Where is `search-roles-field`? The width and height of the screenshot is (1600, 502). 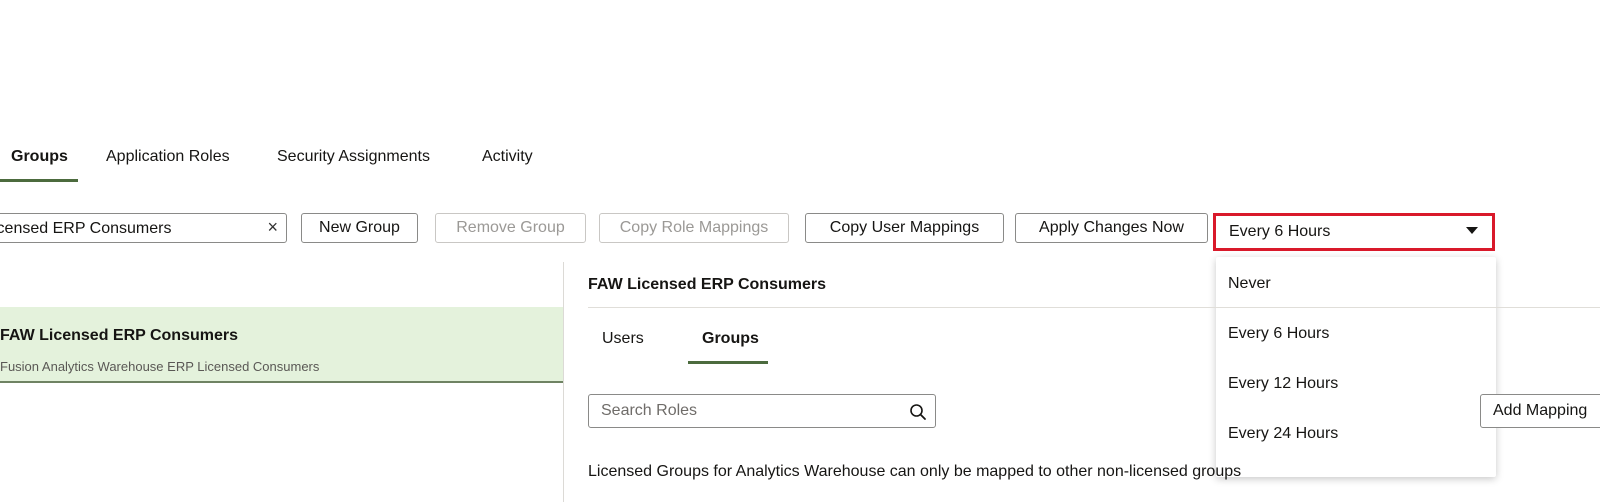
search-roles-field is located at coordinates (762, 411).